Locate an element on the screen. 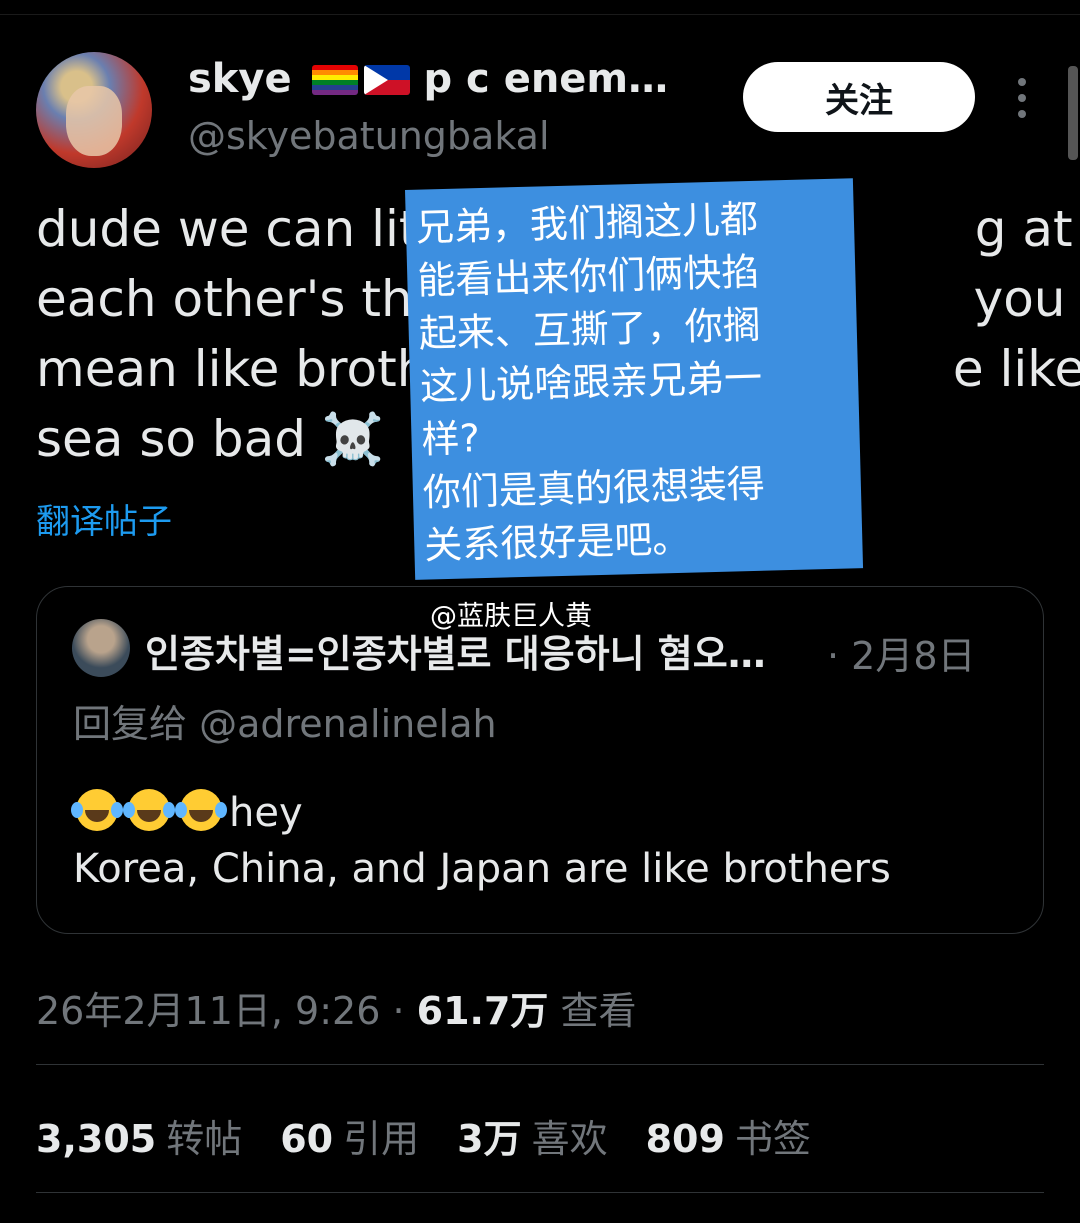  quoted-reply-to: 回复给 @adrenalinelah is located at coordinates (285, 720).